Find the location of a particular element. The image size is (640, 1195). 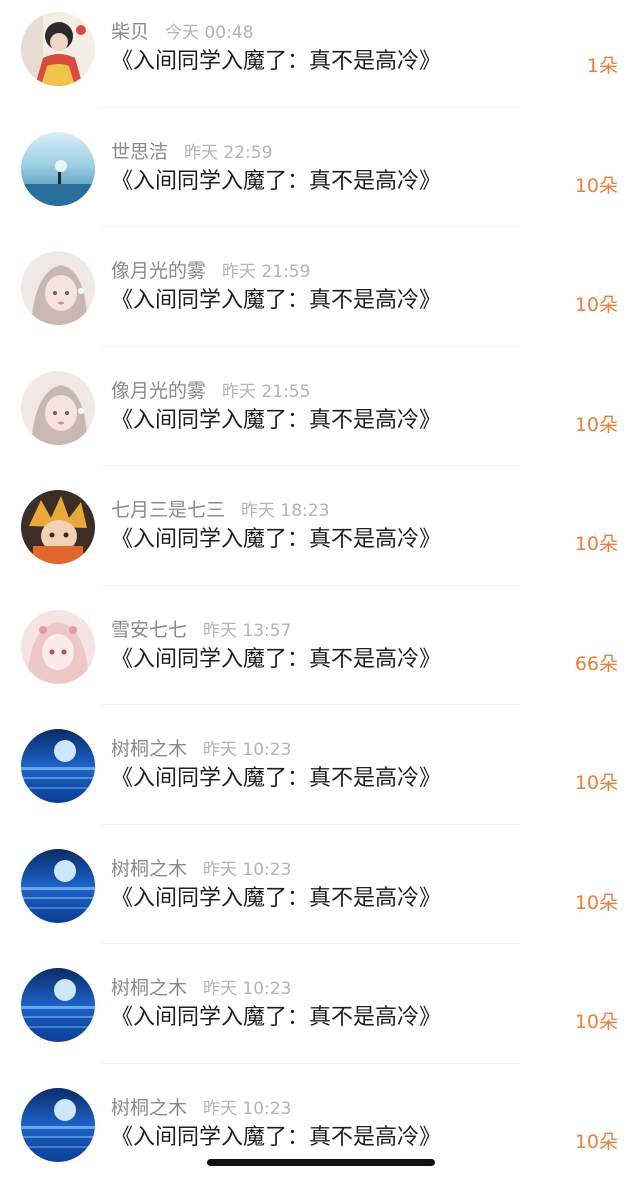

meta-line: 七月三是七三昨天 18:23 is located at coordinates (220, 510).